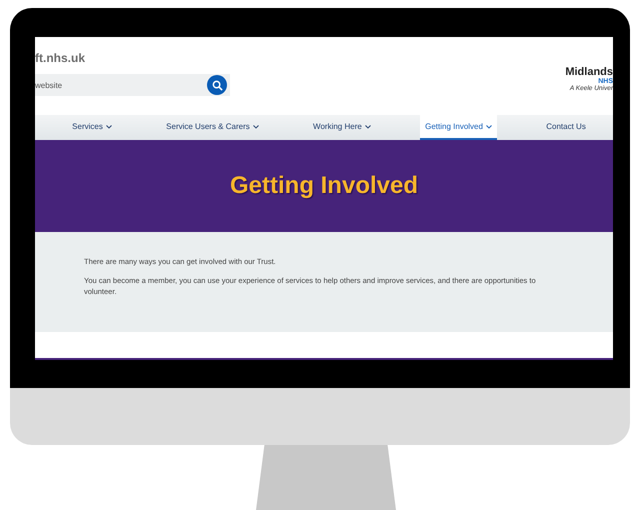 The width and height of the screenshot is (632, 510). Describe the element at coordinates (566, 127) in the screenshot. I see `nav-tab: Contact Us` at that location.